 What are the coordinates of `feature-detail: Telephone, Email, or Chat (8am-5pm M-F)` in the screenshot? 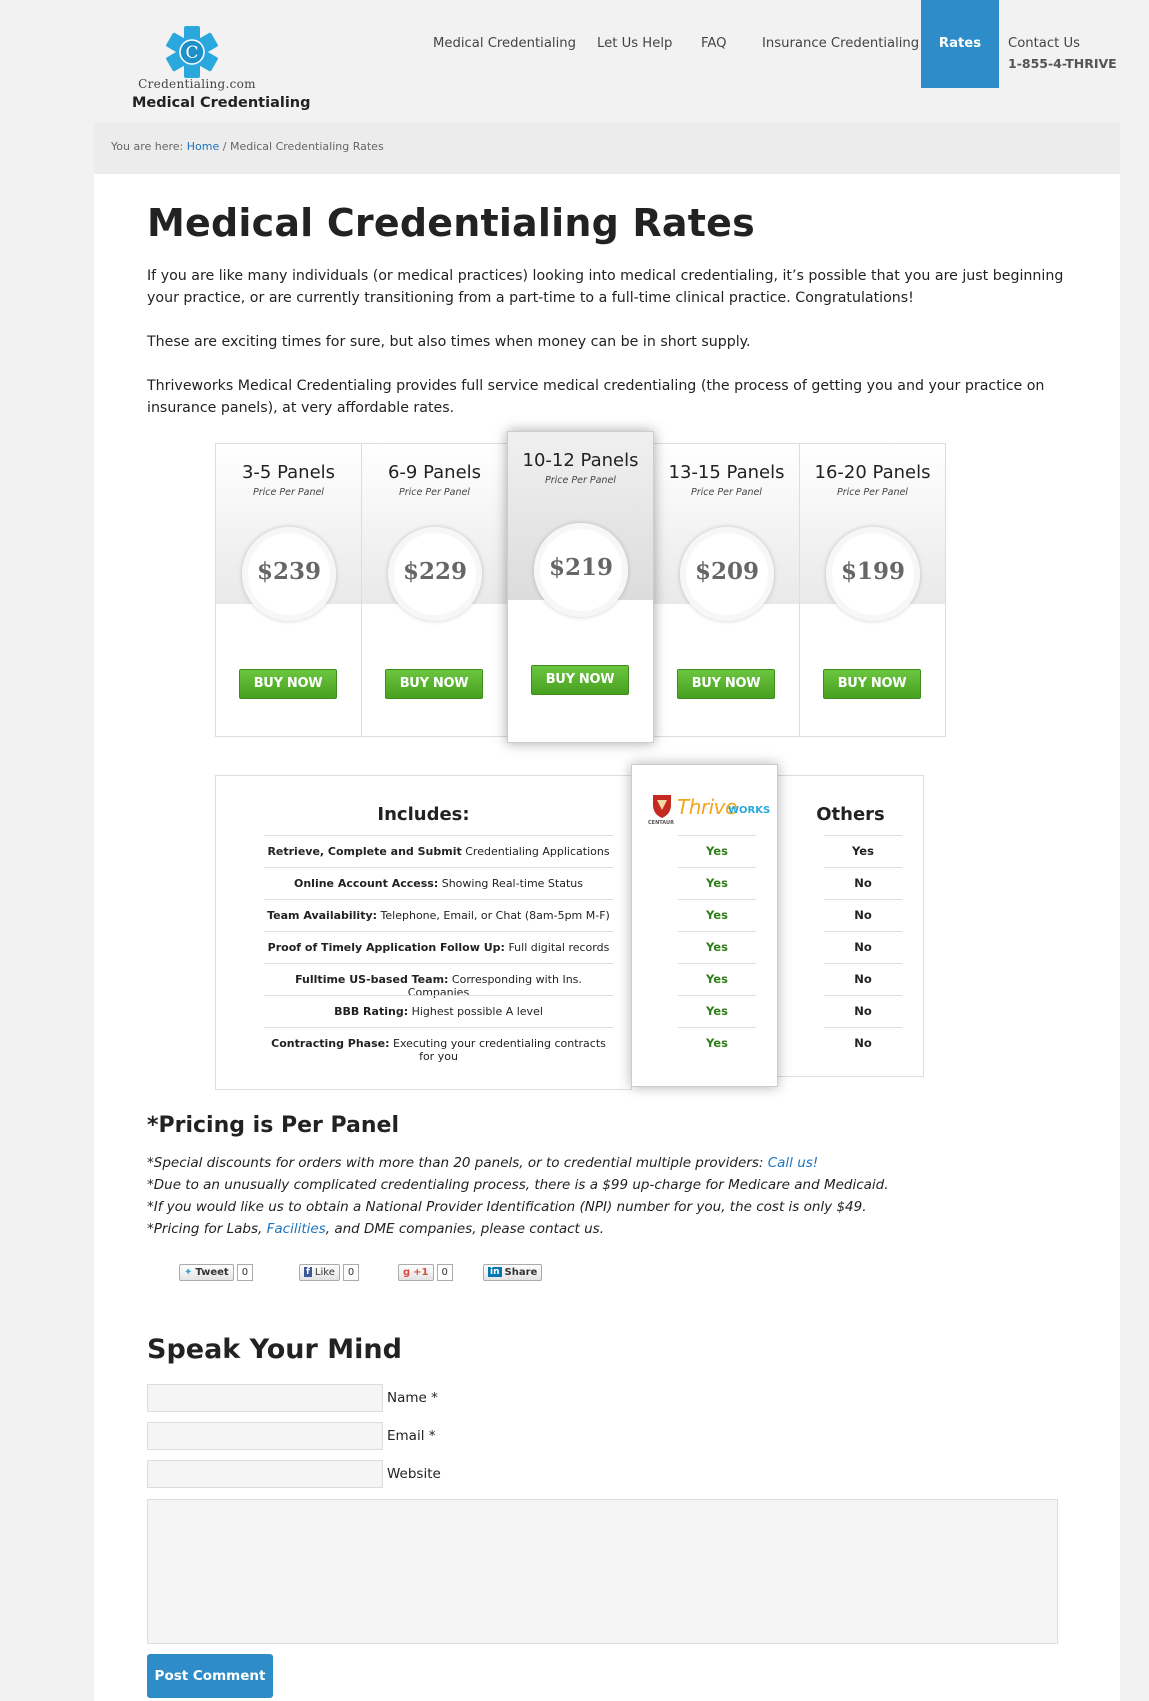 It's located at (493, 915).